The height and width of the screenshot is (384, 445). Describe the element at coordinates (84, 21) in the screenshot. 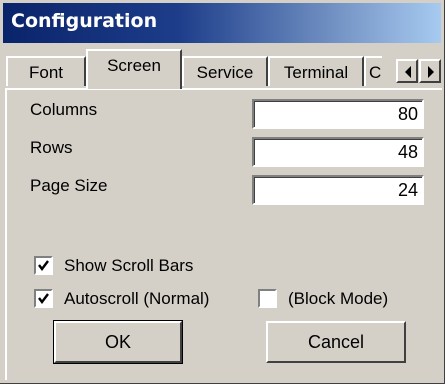

I see `window-title: Configuration` at that location.